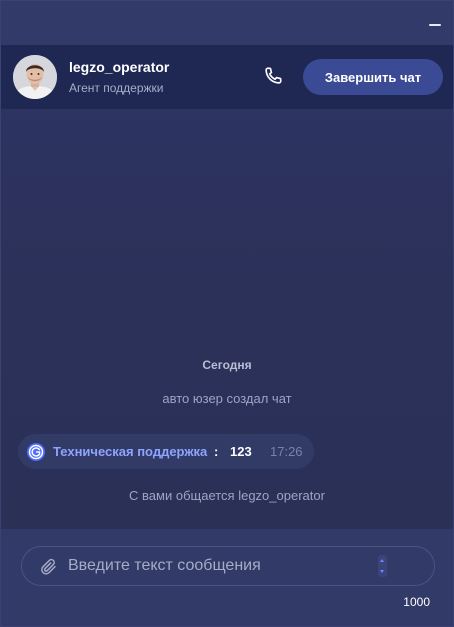  Describe the element at coordinates (286, 451) in the screenshot. I see `message-time: 17:26` at that location.